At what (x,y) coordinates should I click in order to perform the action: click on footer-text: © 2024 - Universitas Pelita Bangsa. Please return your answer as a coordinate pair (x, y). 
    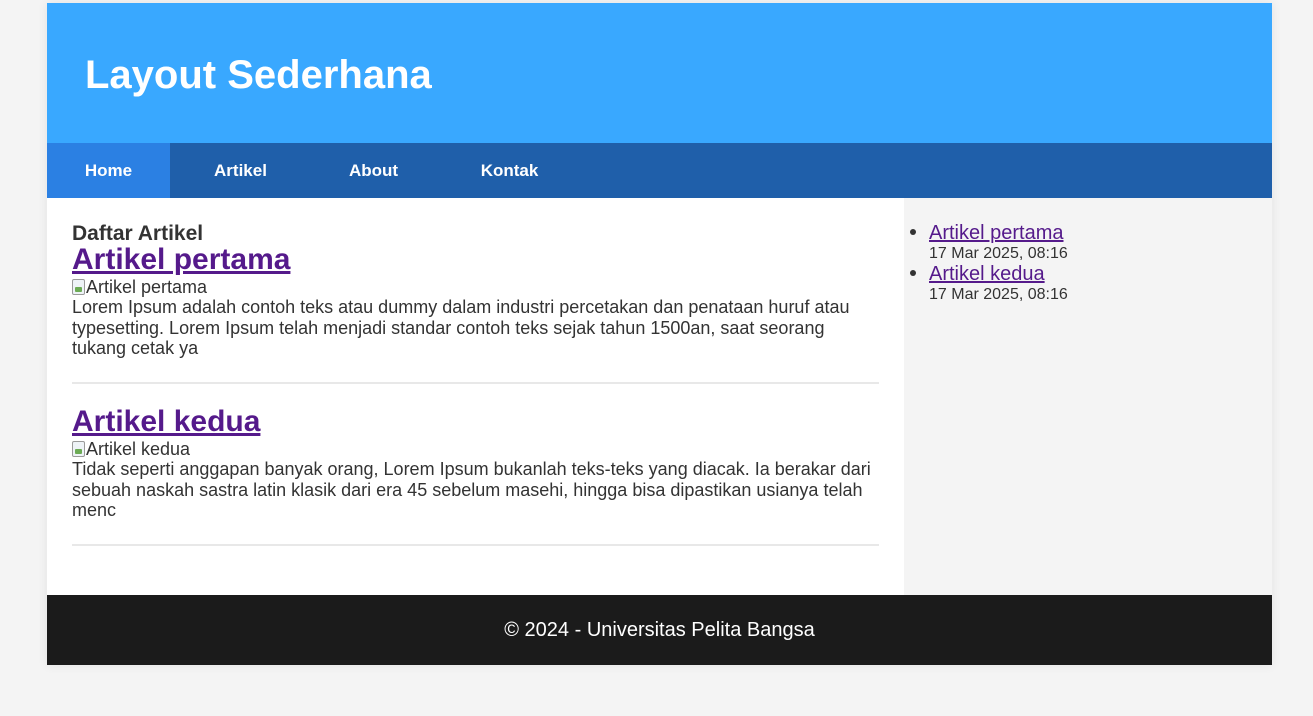
    Looking at the image, I should click on (659, 630).